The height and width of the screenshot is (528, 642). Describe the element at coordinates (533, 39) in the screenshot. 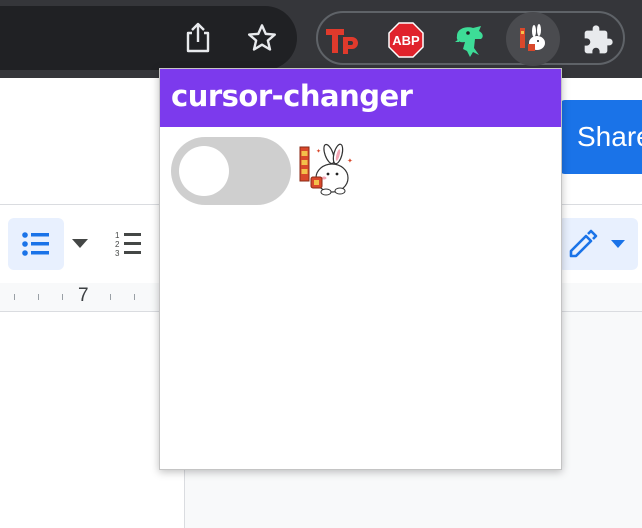

I see `cursor-changer-extension-icon` at that location.